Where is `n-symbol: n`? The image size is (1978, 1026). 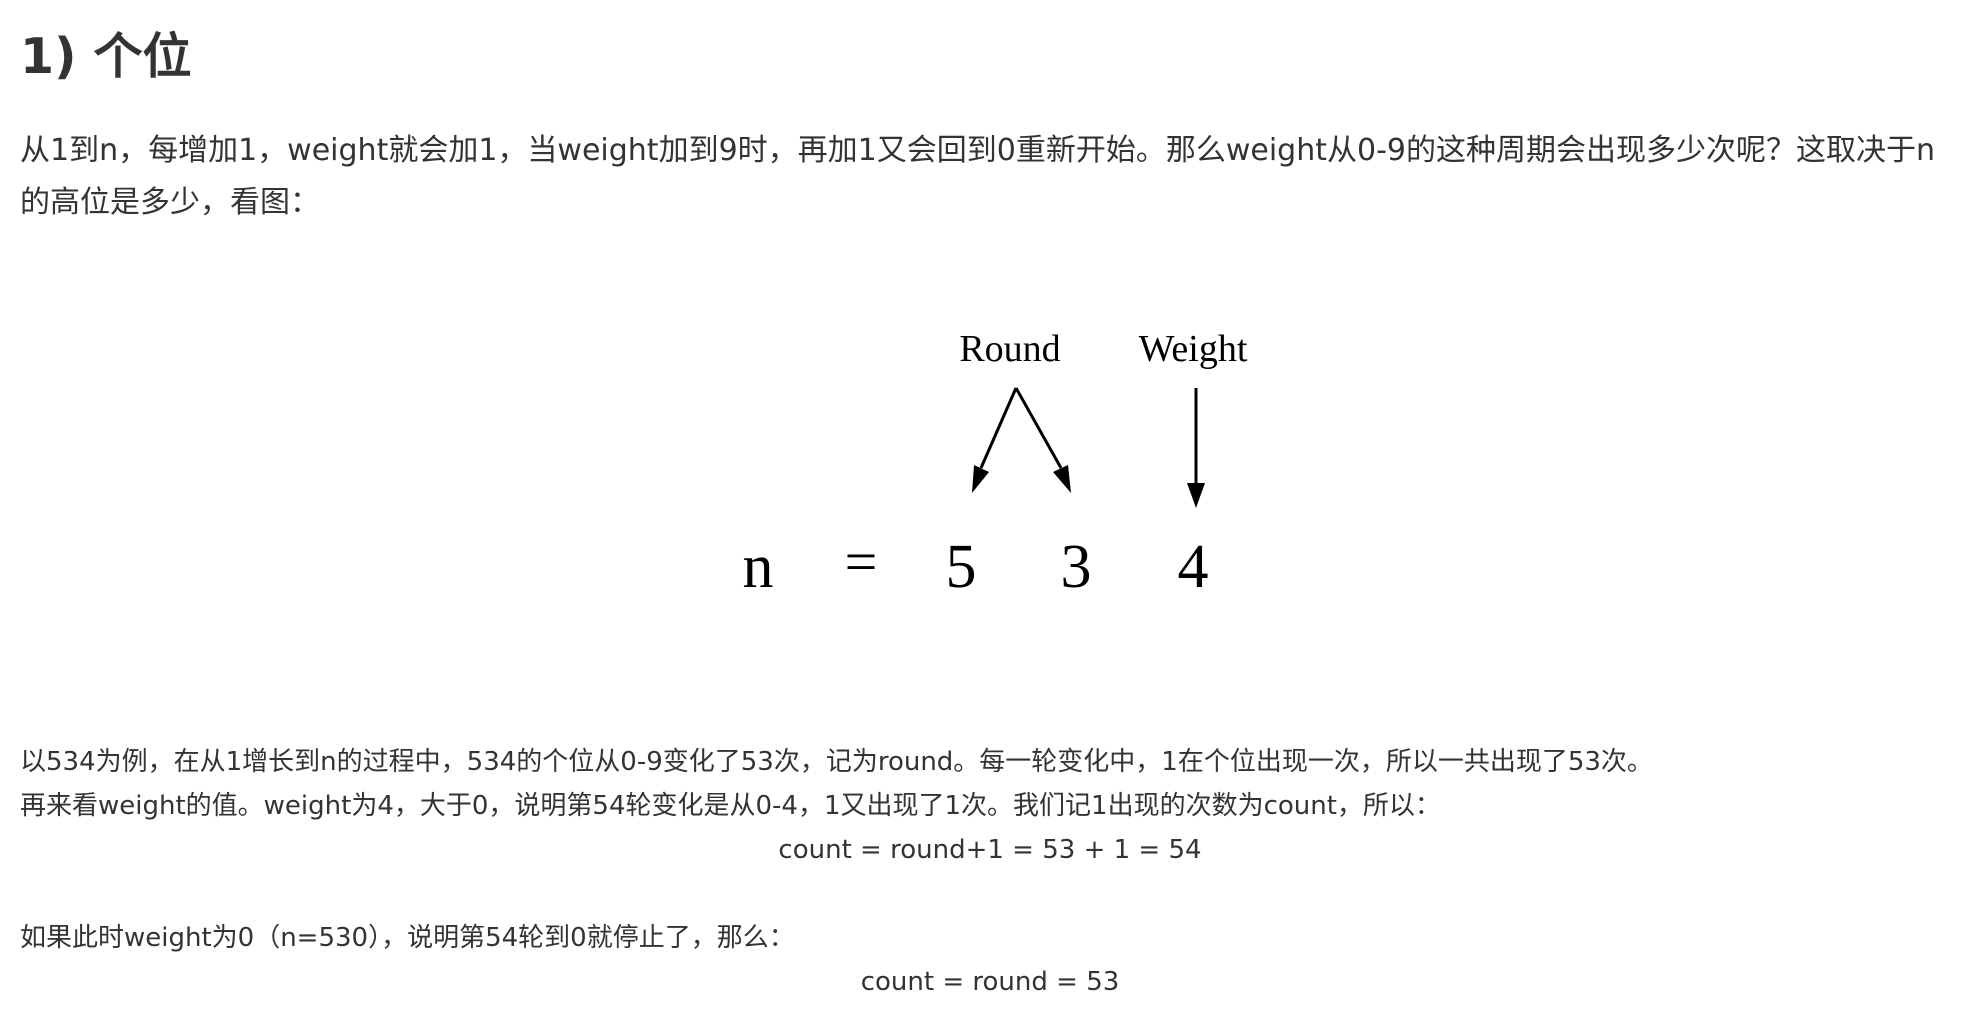 n-symbol: n is located at coordinates (758, 567).